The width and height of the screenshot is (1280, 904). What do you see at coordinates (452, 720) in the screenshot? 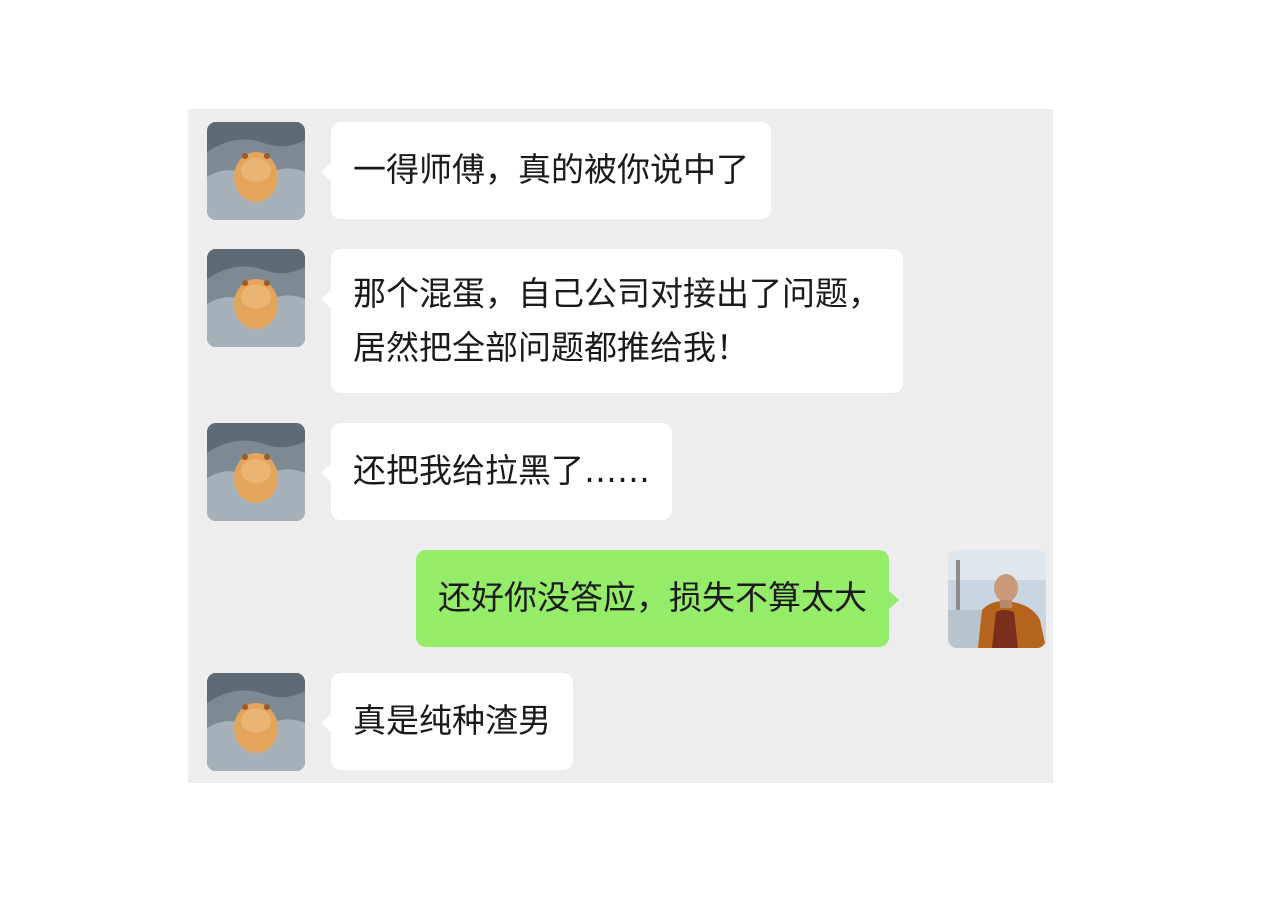
I see `message-text: 真是纯种渣男` at bounding box center [452, 720].